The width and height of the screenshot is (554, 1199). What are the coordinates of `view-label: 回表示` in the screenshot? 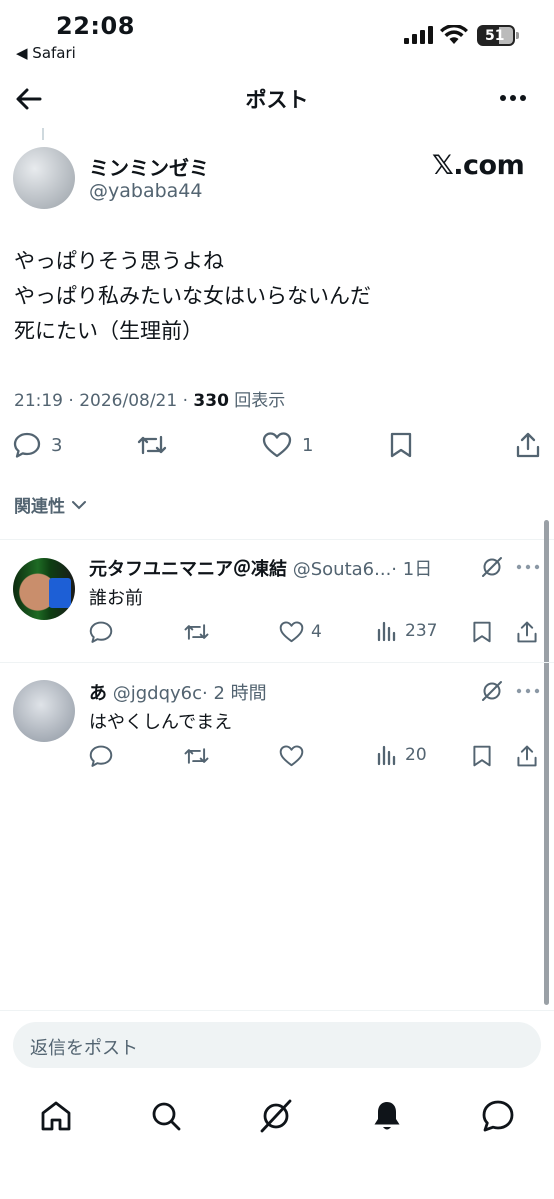 It's located at (257, 401).